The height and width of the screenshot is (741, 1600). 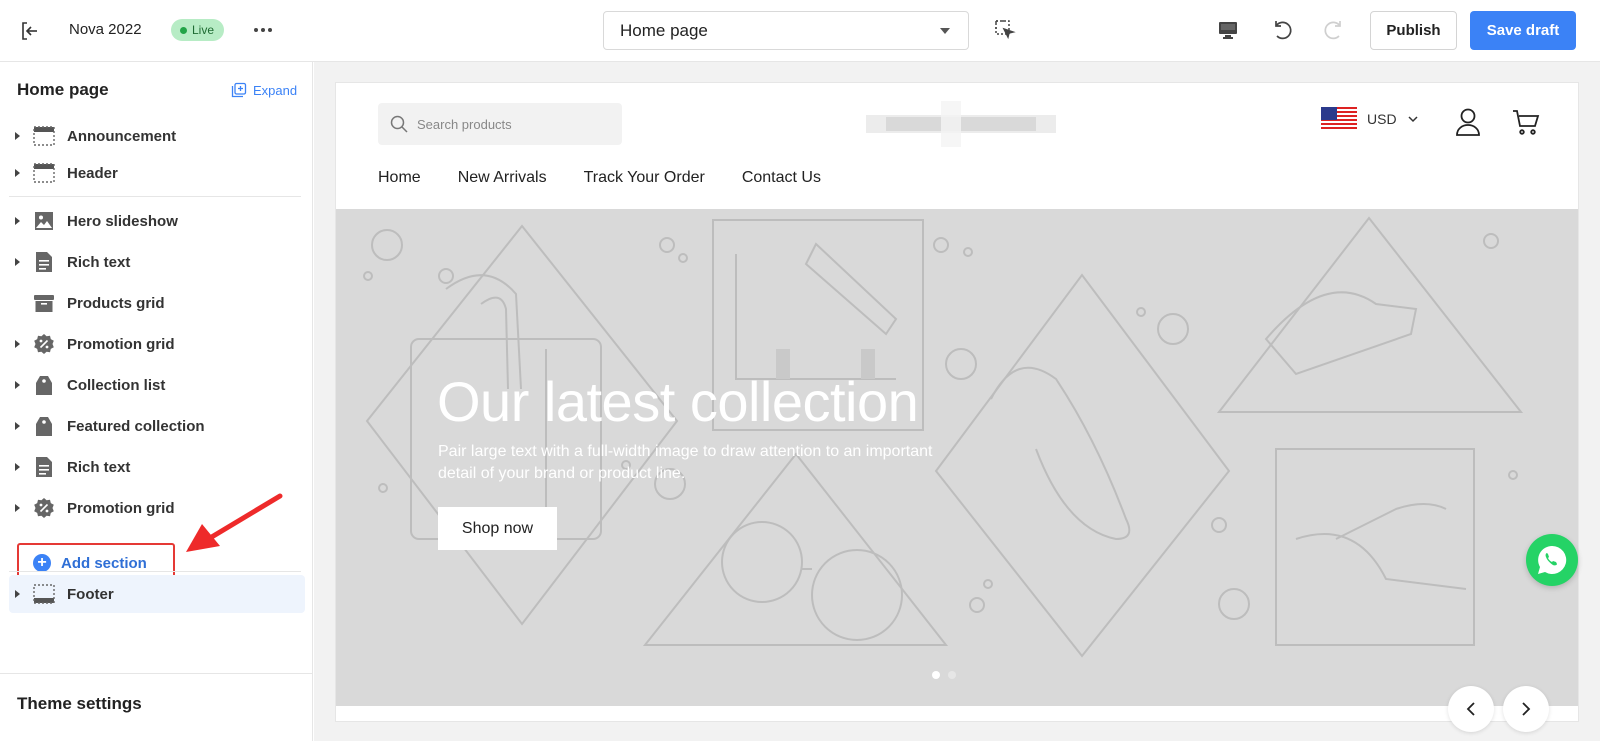 I want to click on status-badge: Live, so click(x=198, y=30).